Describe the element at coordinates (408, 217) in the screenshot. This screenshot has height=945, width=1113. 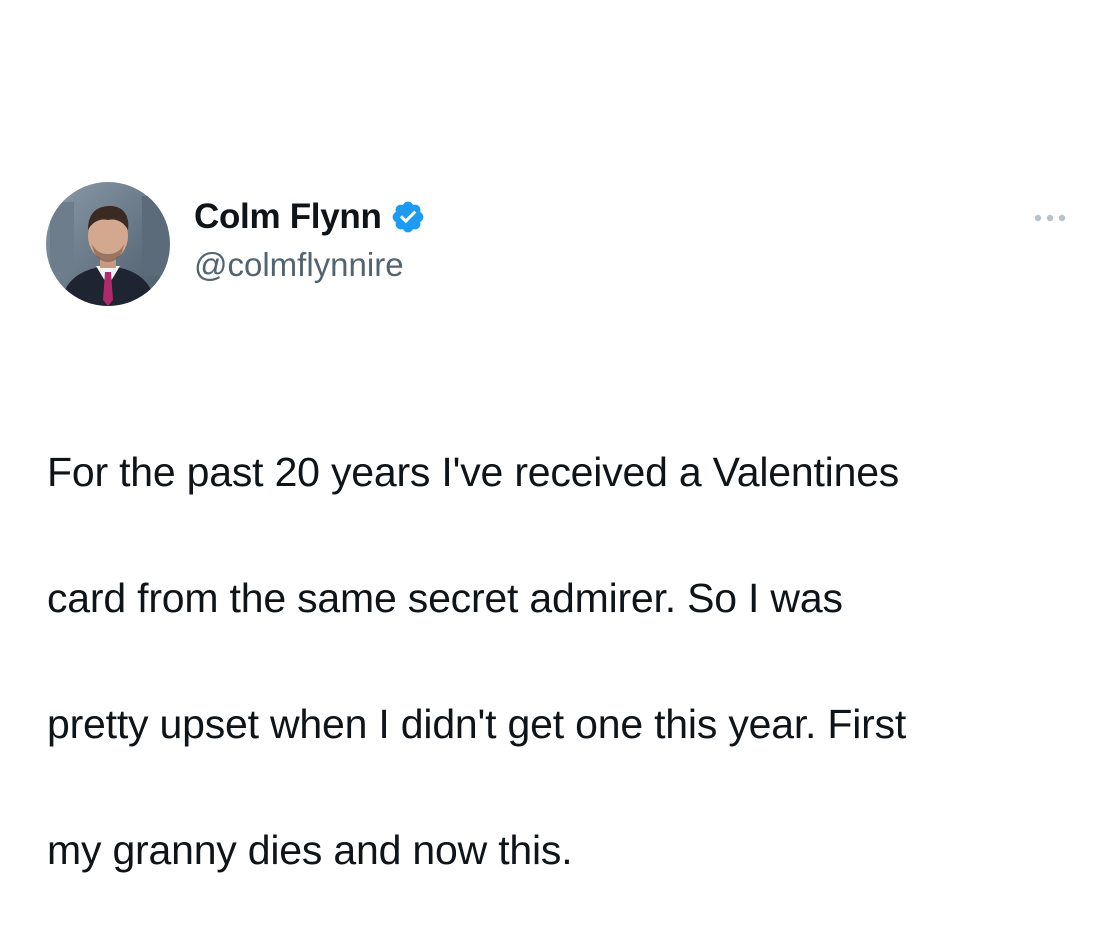
I see `verified-badge-icon` at that location.